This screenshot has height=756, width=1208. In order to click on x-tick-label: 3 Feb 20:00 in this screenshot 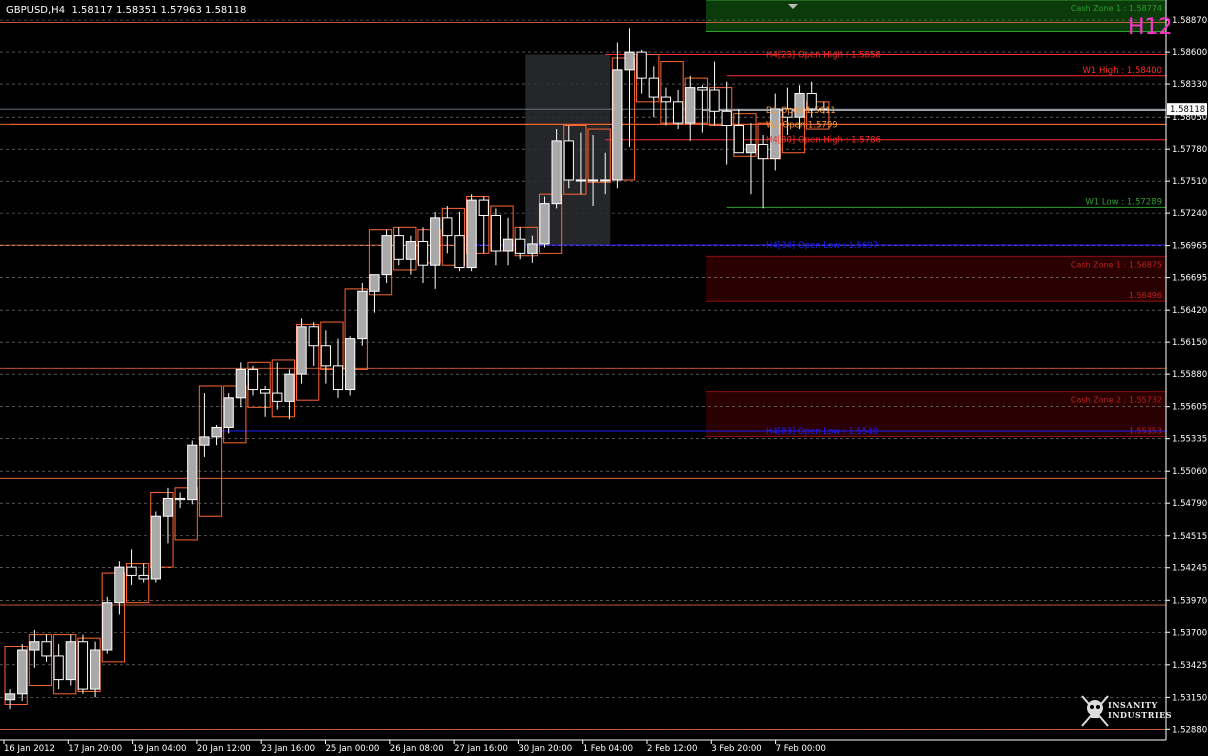, I will do `click(736, 749)`.